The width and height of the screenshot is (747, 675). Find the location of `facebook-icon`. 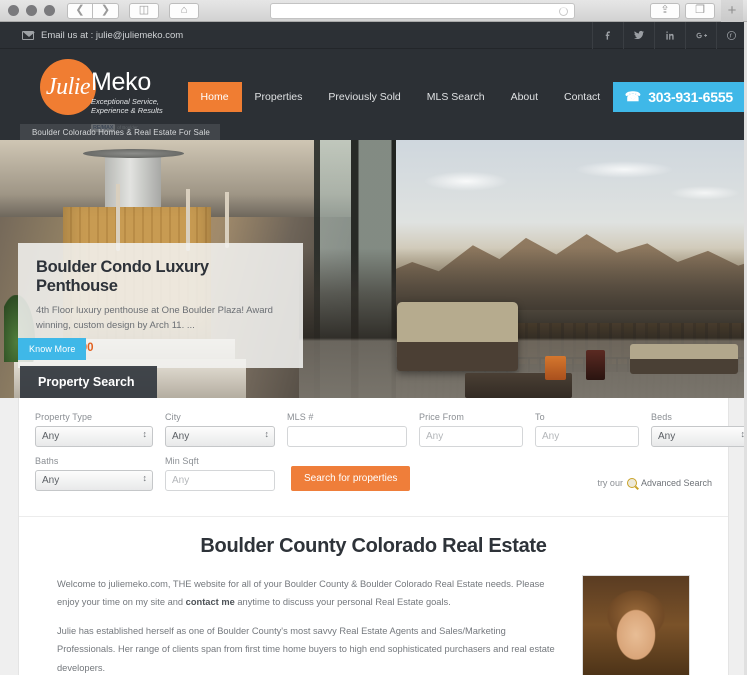

facebook-icon is located at coordinates (607, 35).